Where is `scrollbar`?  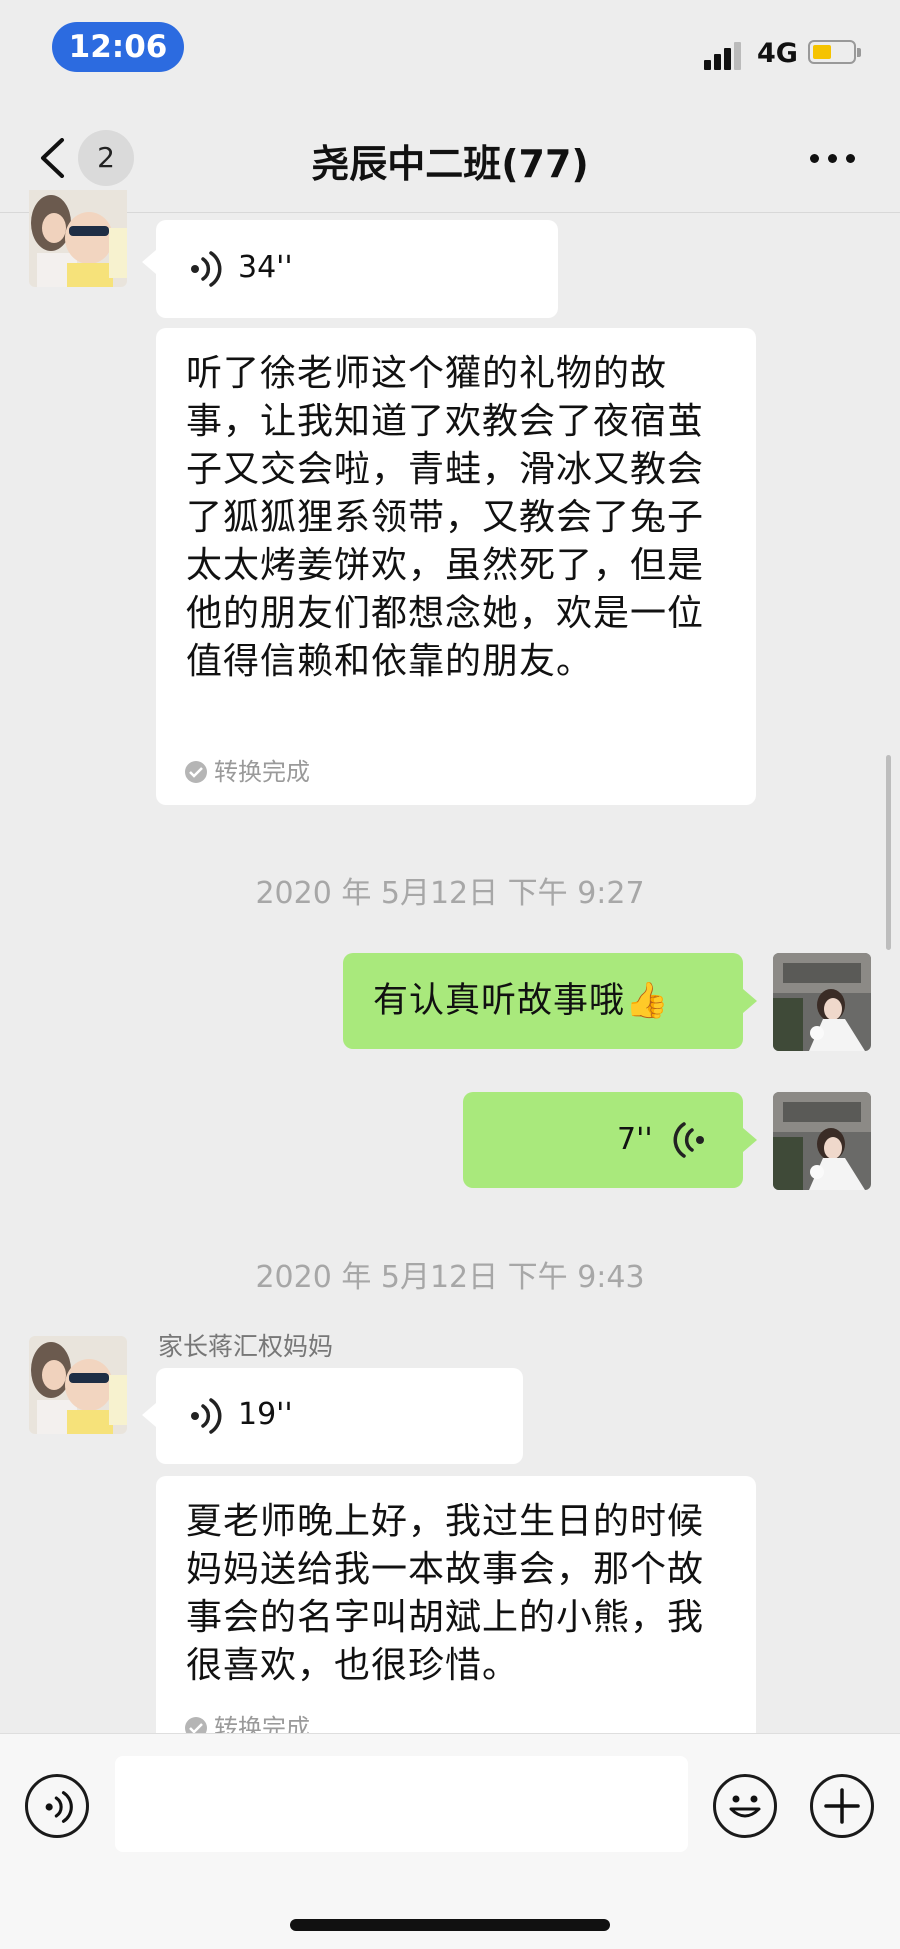 scrollbar is located at coordinates (888, 852).